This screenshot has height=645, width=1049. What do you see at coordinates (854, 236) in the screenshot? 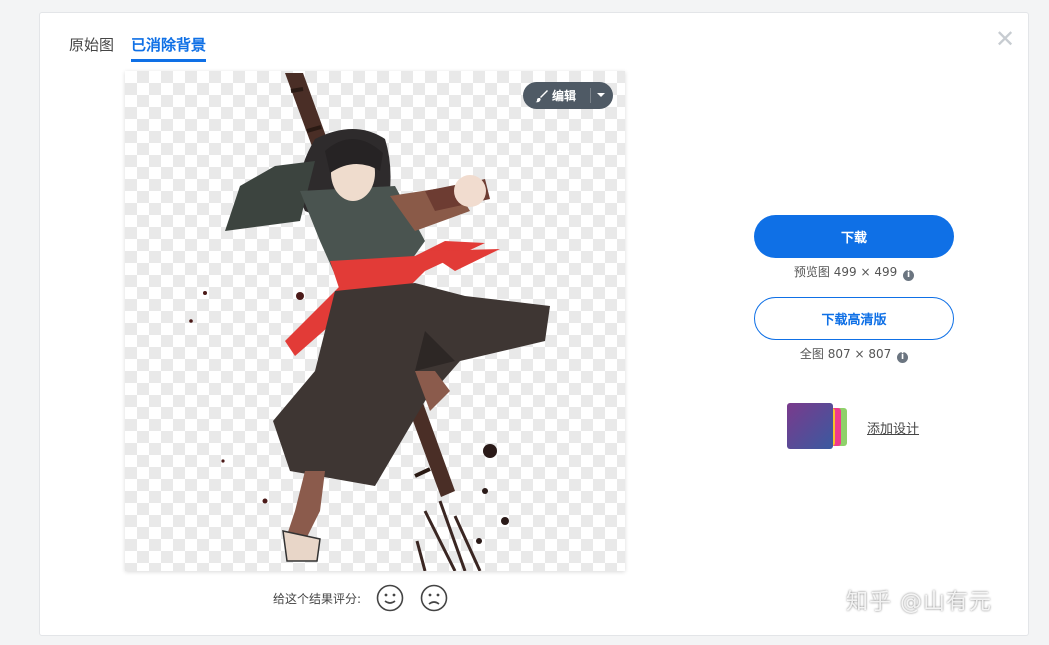
I see `download-button: 下载` at bounding box center [854, 236].